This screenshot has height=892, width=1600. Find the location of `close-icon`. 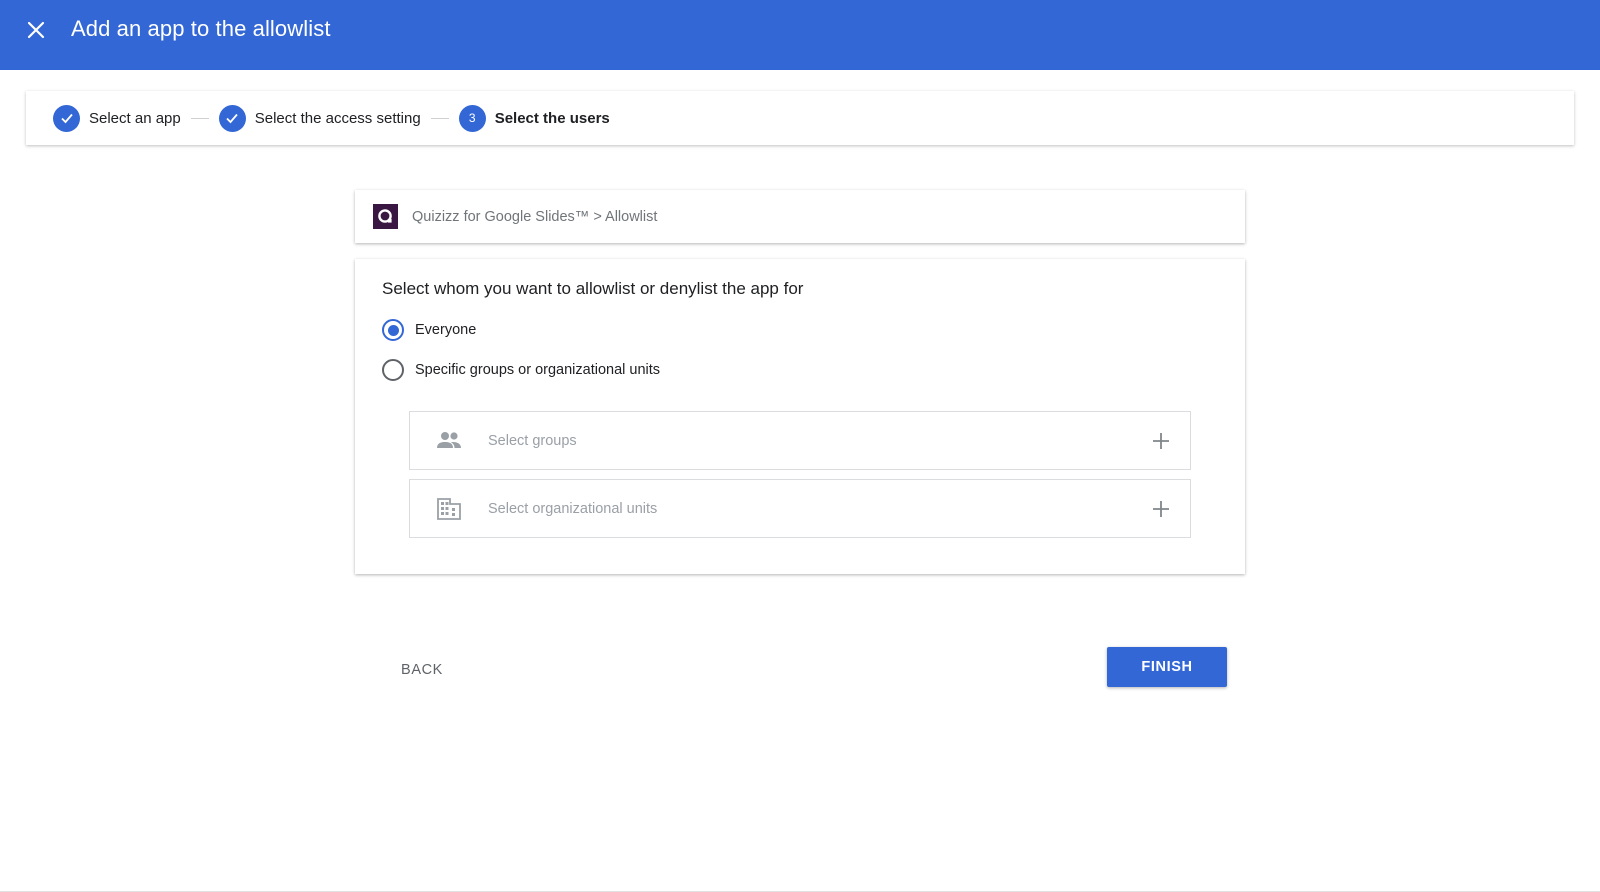

close-icon is located at coordinates (36, 30).